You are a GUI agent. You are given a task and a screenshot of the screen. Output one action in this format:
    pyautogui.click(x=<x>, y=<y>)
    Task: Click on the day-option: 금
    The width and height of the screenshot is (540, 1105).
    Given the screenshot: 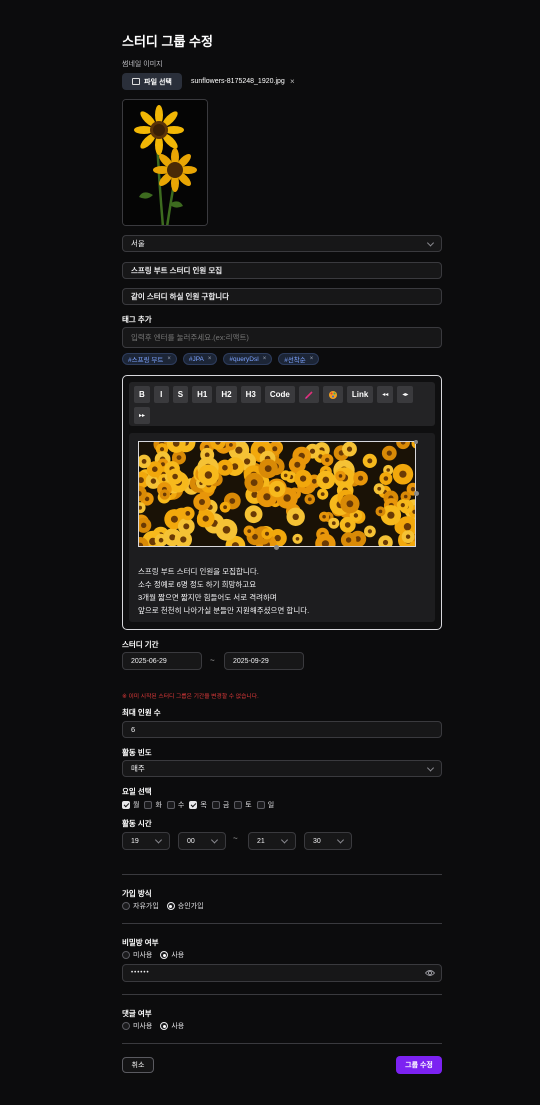 What is the action you would take?
    pyautogui.click(x=220, y=805)
    